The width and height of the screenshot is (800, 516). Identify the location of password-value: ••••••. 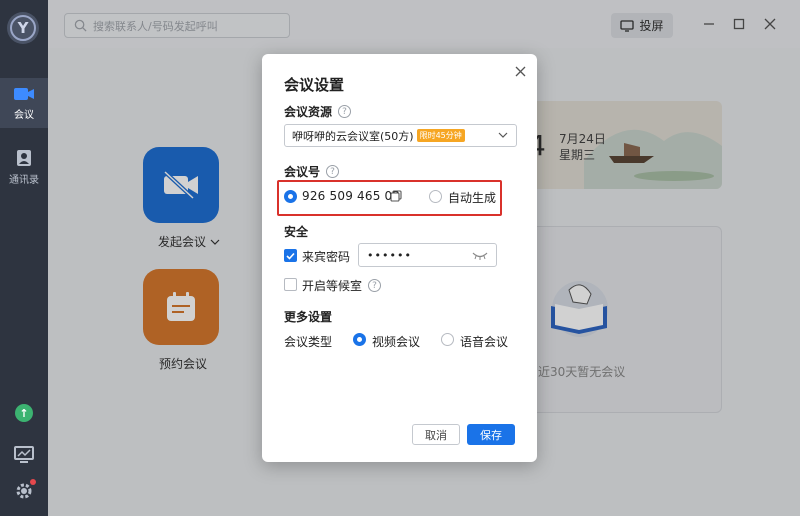
(389, 255).